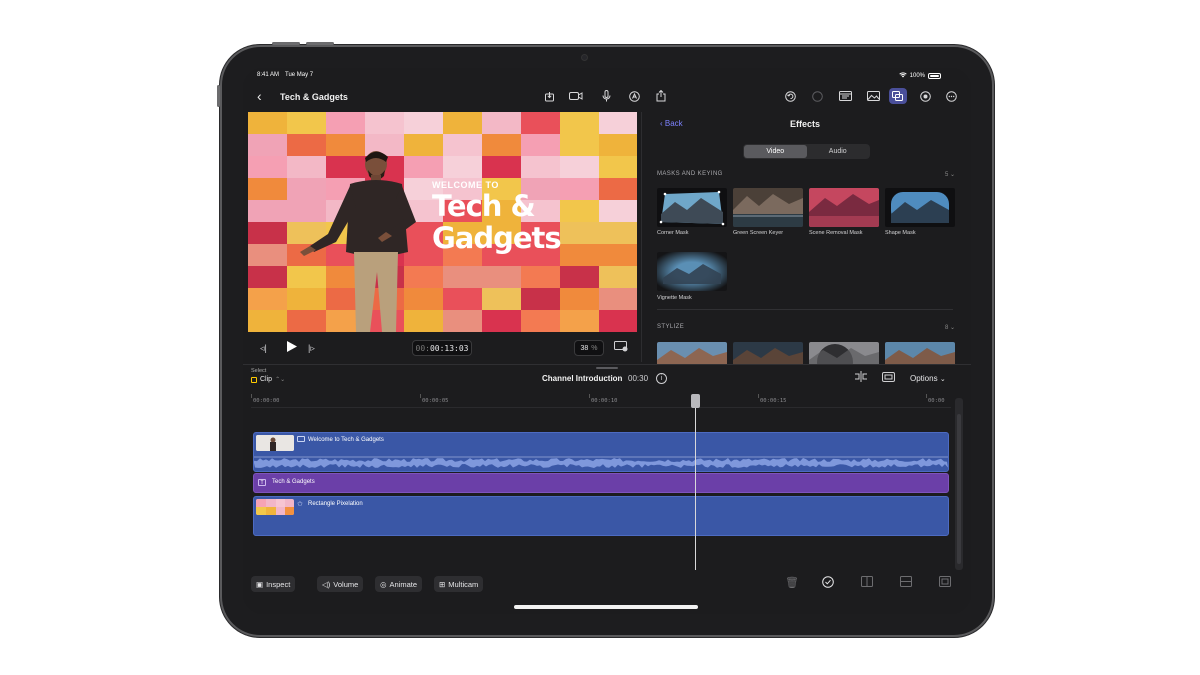  I want to click on background-clip: ✩ Rectangle Pixelation, so click(601, 516).